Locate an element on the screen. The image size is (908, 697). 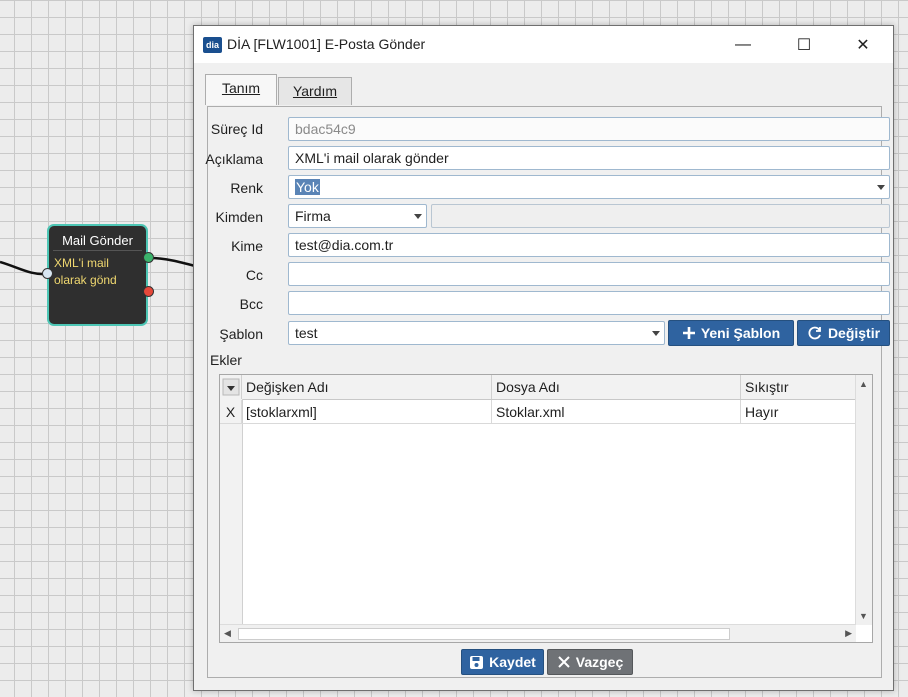
horizontal-scrollbar: ◀ ▶ is located at coordinates (538, 633).